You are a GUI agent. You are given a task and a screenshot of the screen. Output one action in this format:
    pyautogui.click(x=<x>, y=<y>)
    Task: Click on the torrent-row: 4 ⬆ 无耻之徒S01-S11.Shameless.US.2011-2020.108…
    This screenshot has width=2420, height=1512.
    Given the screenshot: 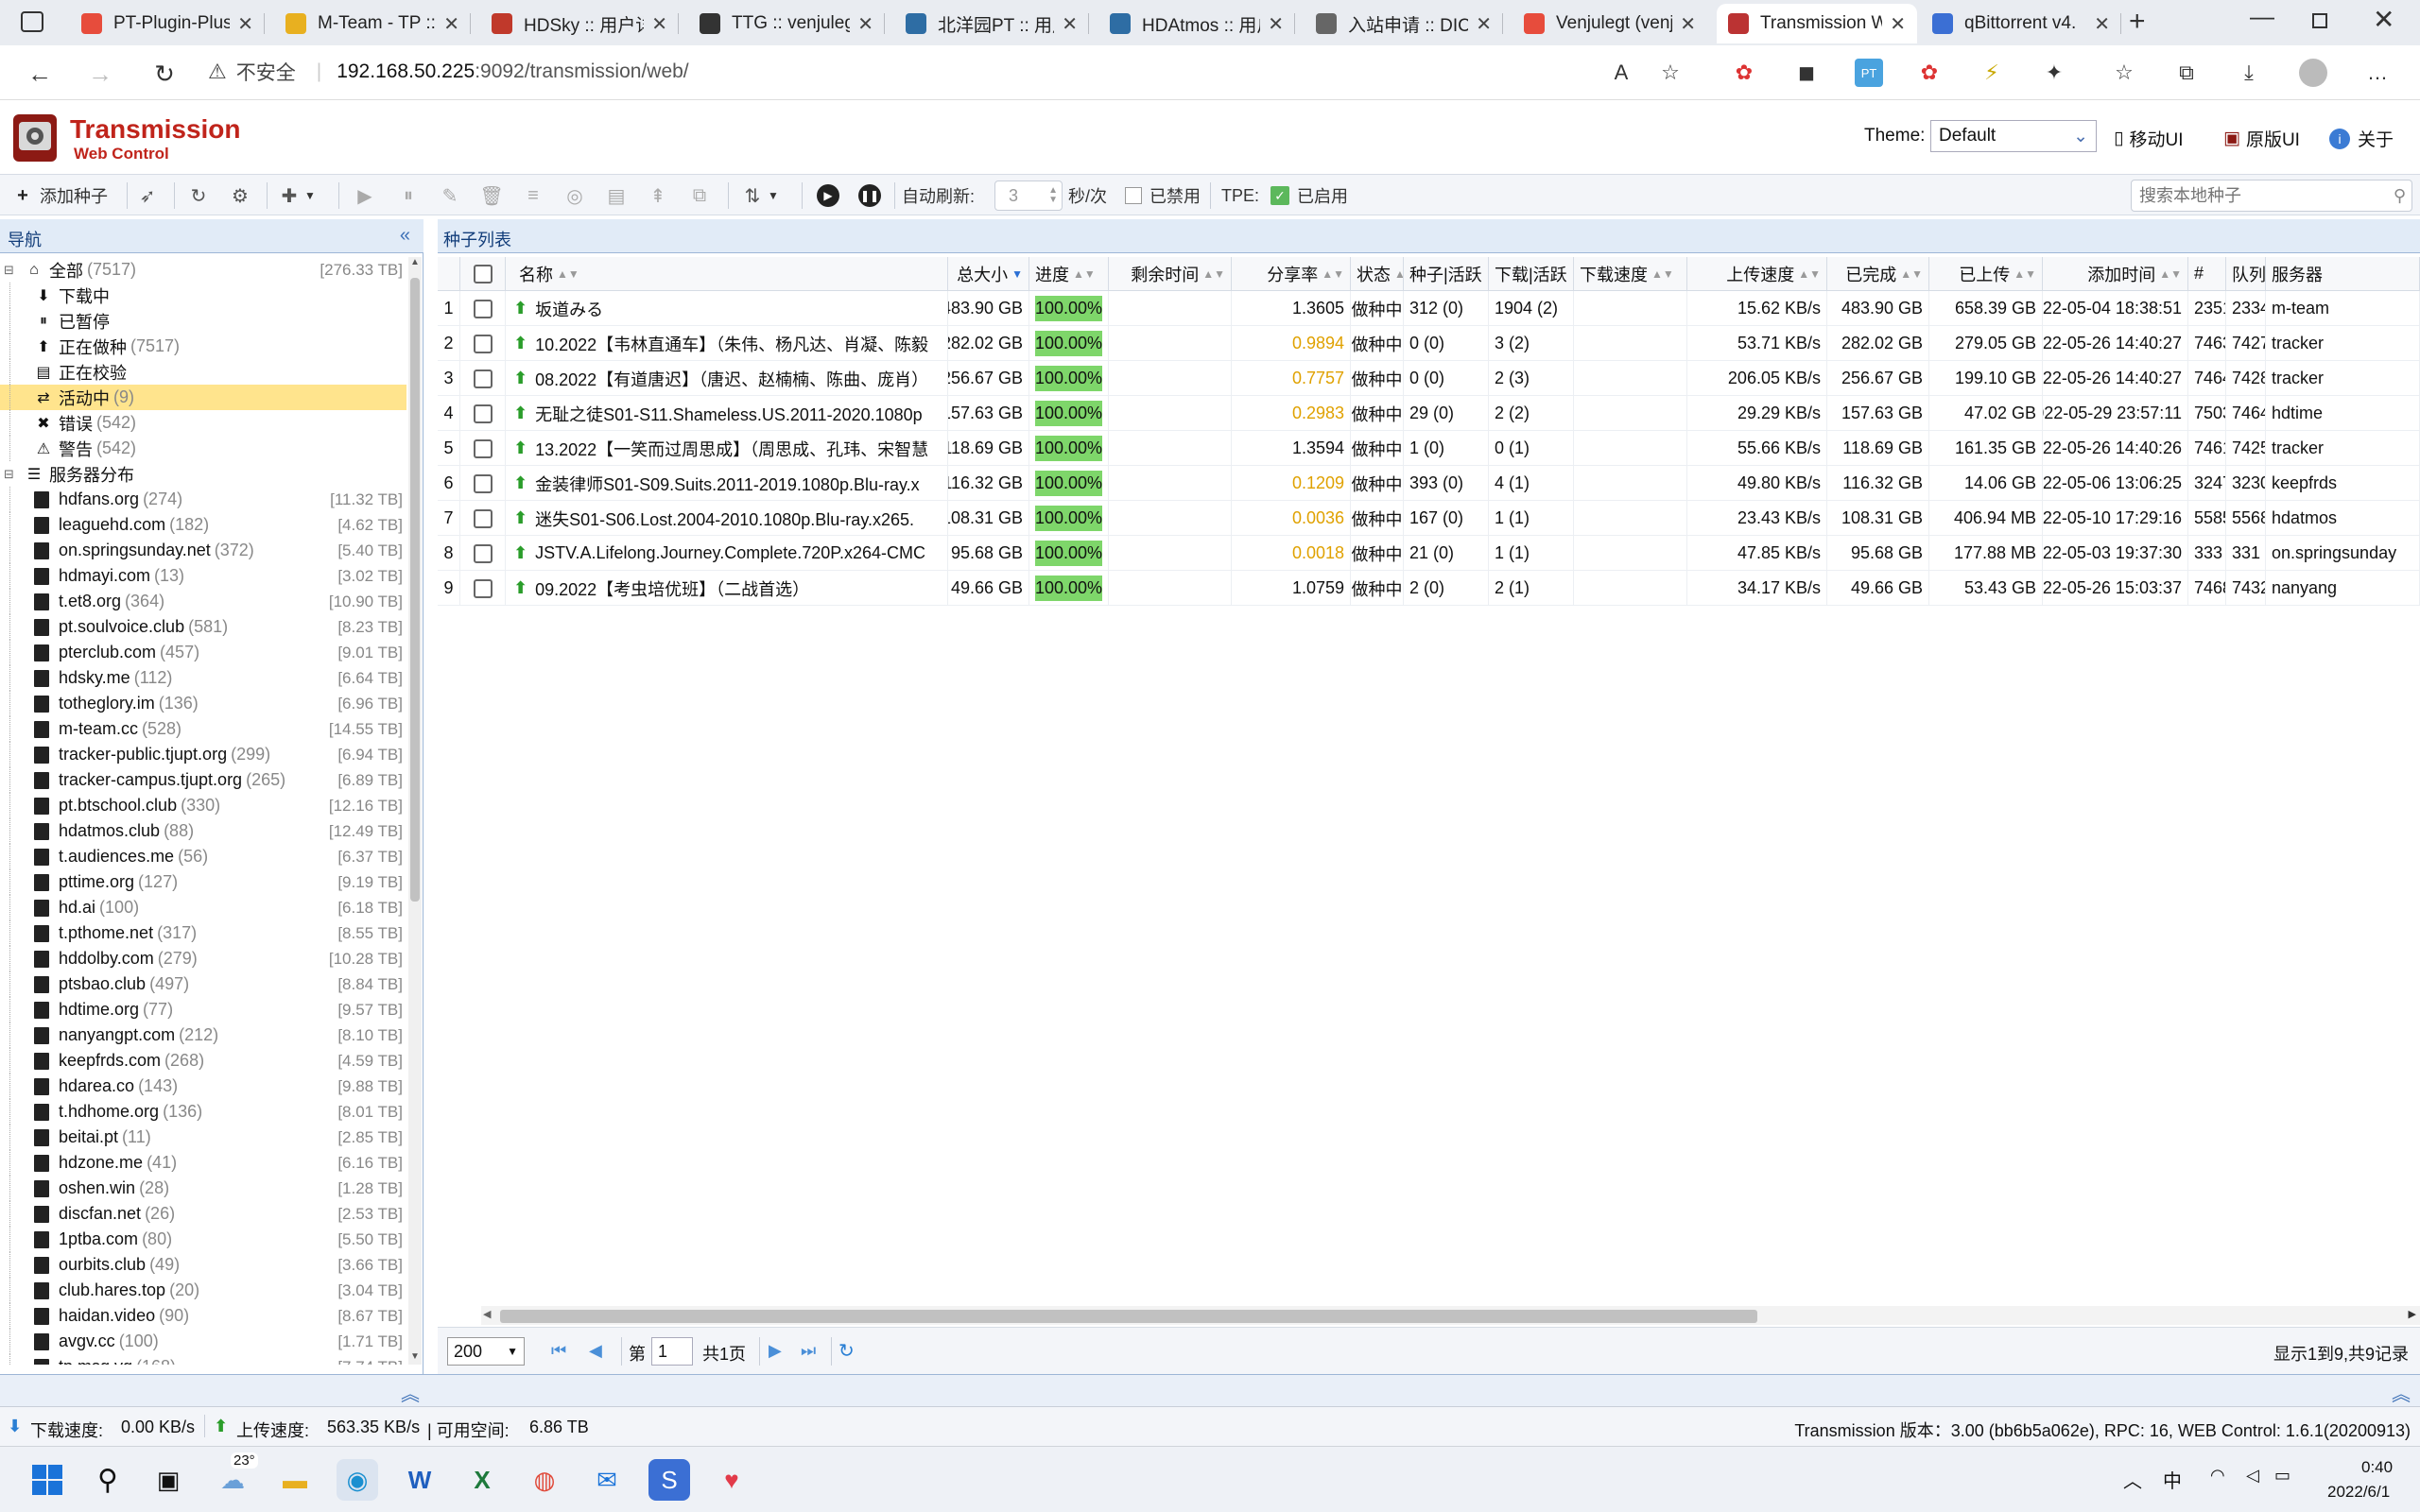 What is the action you would take?
    pyautogui.click(x=1429, y=413)
    